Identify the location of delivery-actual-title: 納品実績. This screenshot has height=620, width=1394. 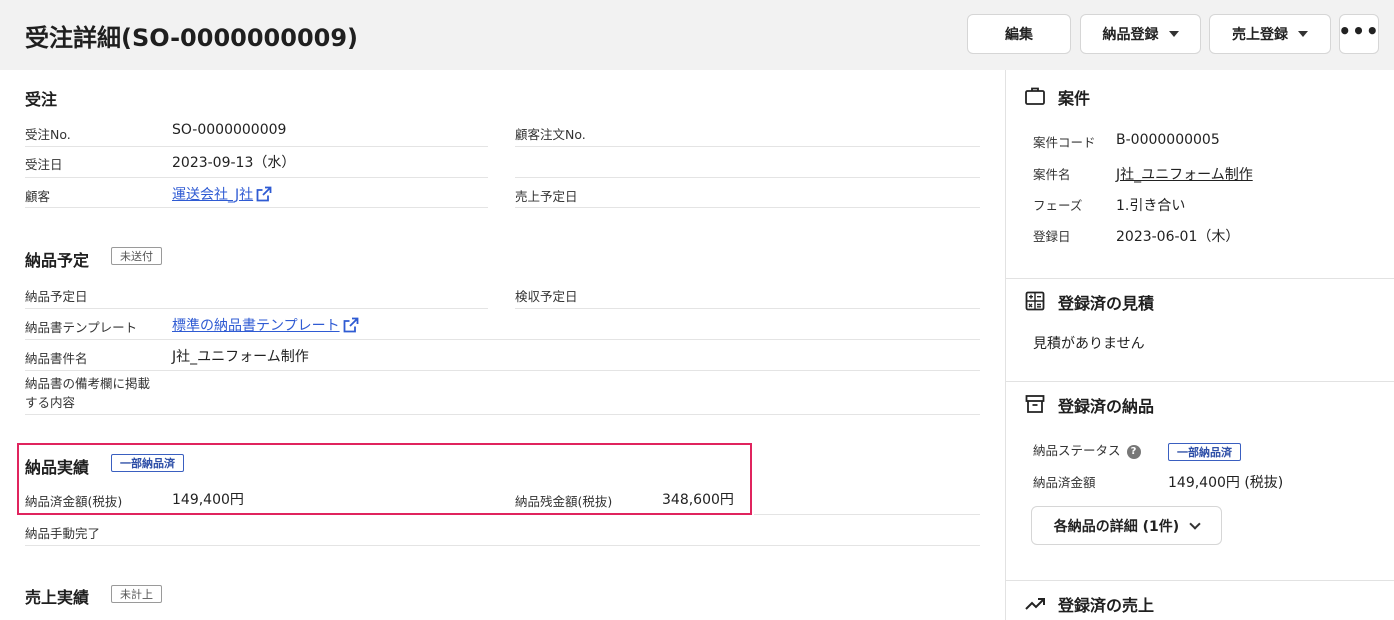
(57, 467).